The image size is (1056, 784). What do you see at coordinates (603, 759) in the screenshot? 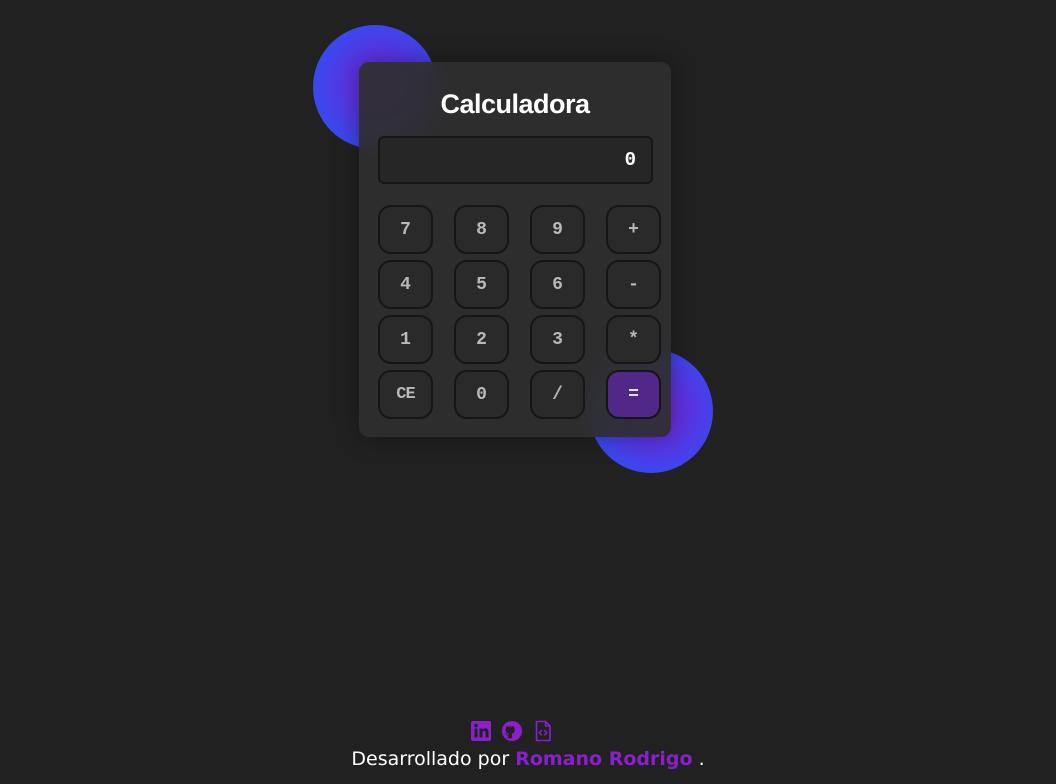
I see `author-link: Romano Rodrigo` at bounding box center [603, 759].